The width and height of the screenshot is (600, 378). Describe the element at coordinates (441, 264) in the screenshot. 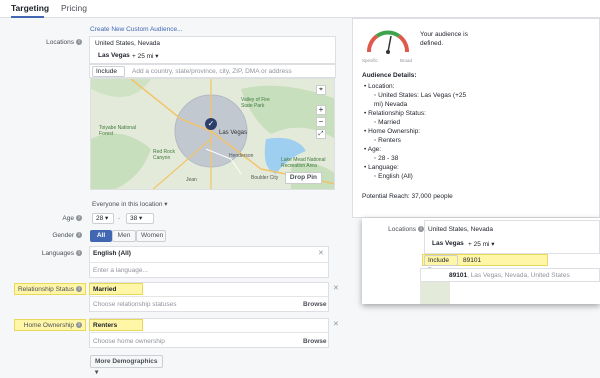

I see `inset-include-dropdown: Include ▾` at that location.